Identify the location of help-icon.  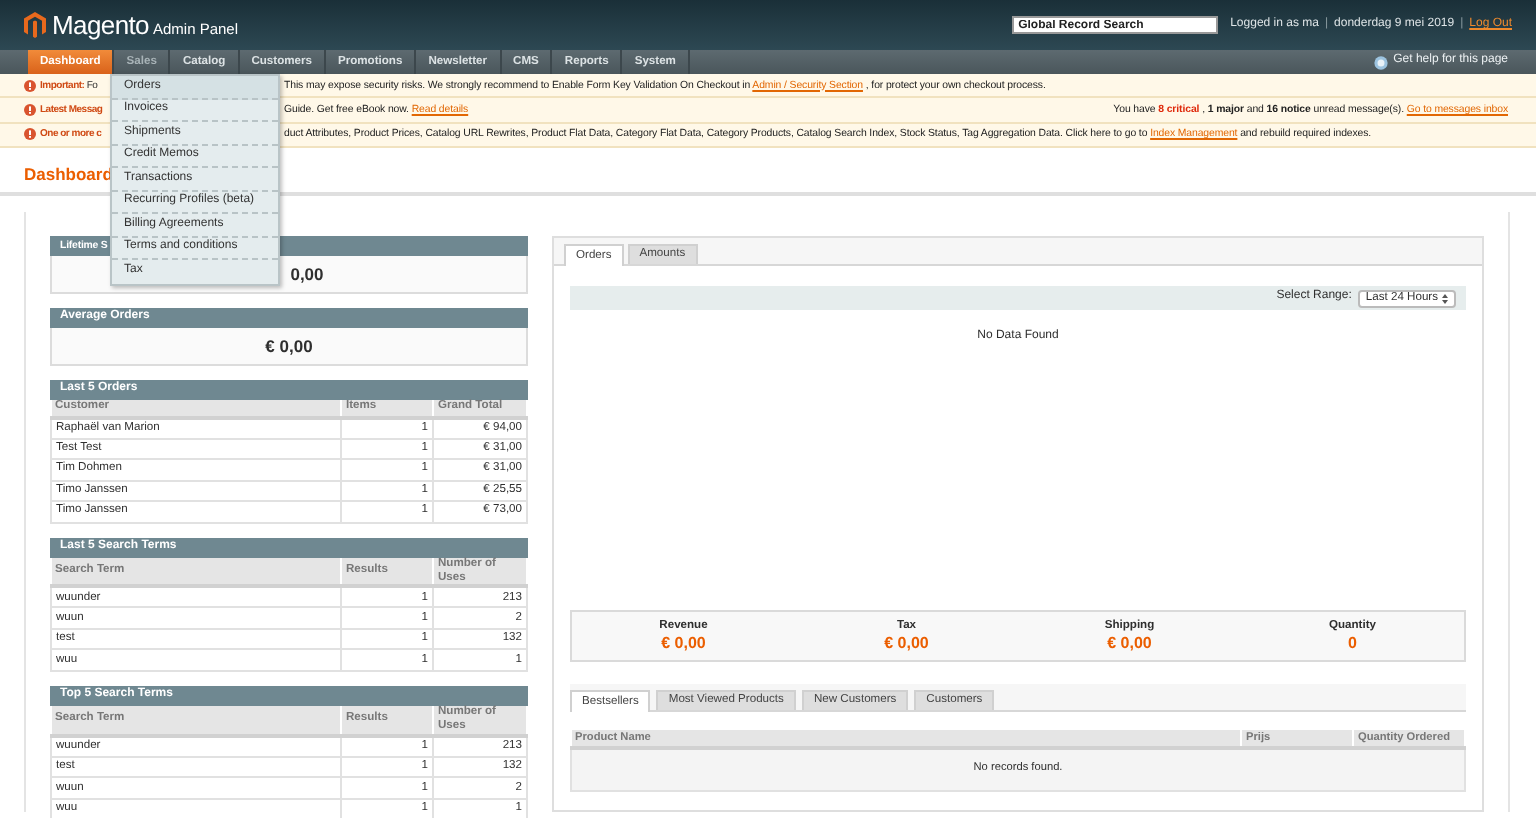
(1380, 62).